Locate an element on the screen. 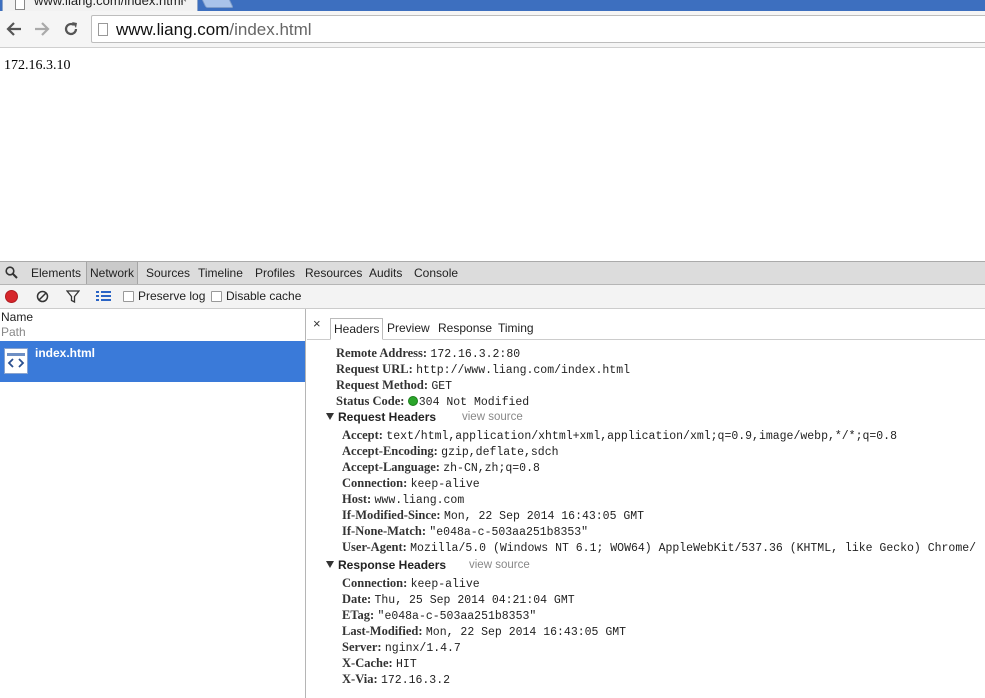 The width and height of the screenshot is (985, 698). request-header-row: Connection: keep-alive is located at coordinates (411, 483).